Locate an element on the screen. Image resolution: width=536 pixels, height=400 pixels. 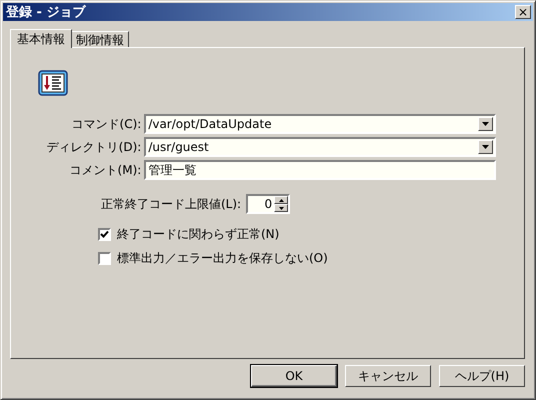
dialog-button: キャンセル is located at coordinates (388, 376).